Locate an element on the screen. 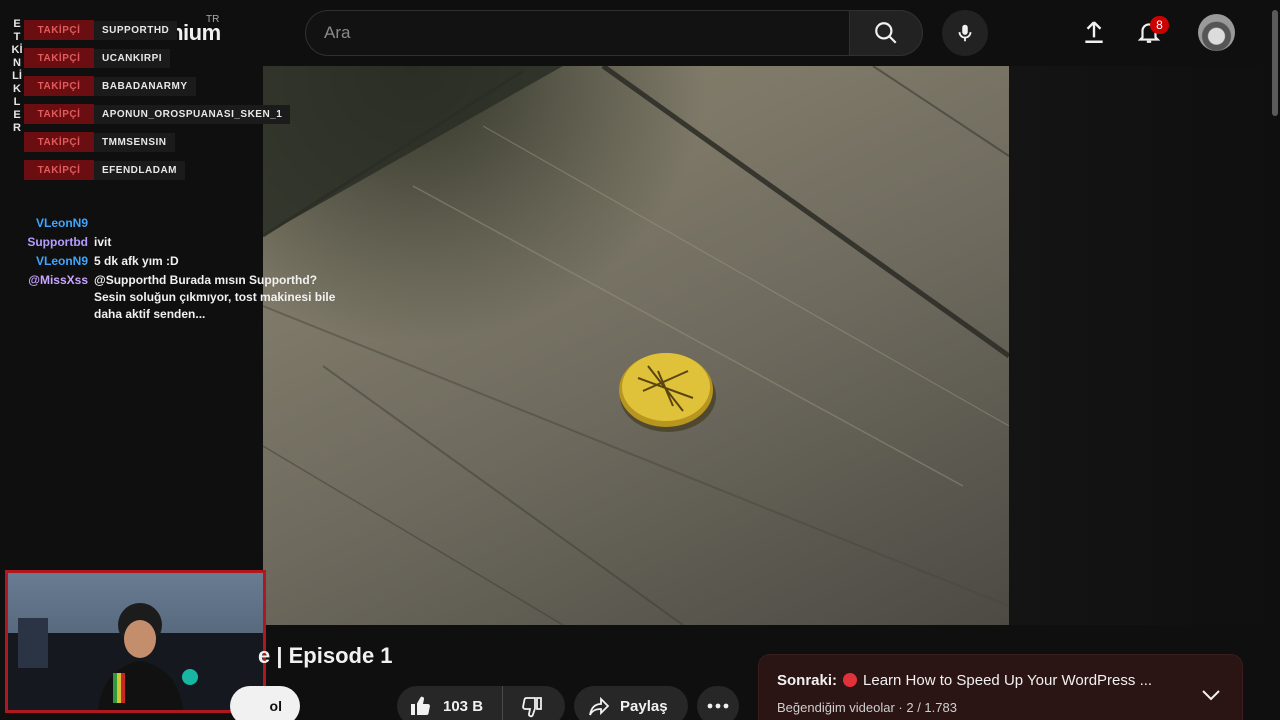  follower-row: TAKİPÇİ BABADANARMY is located at coordinates (110, 86).